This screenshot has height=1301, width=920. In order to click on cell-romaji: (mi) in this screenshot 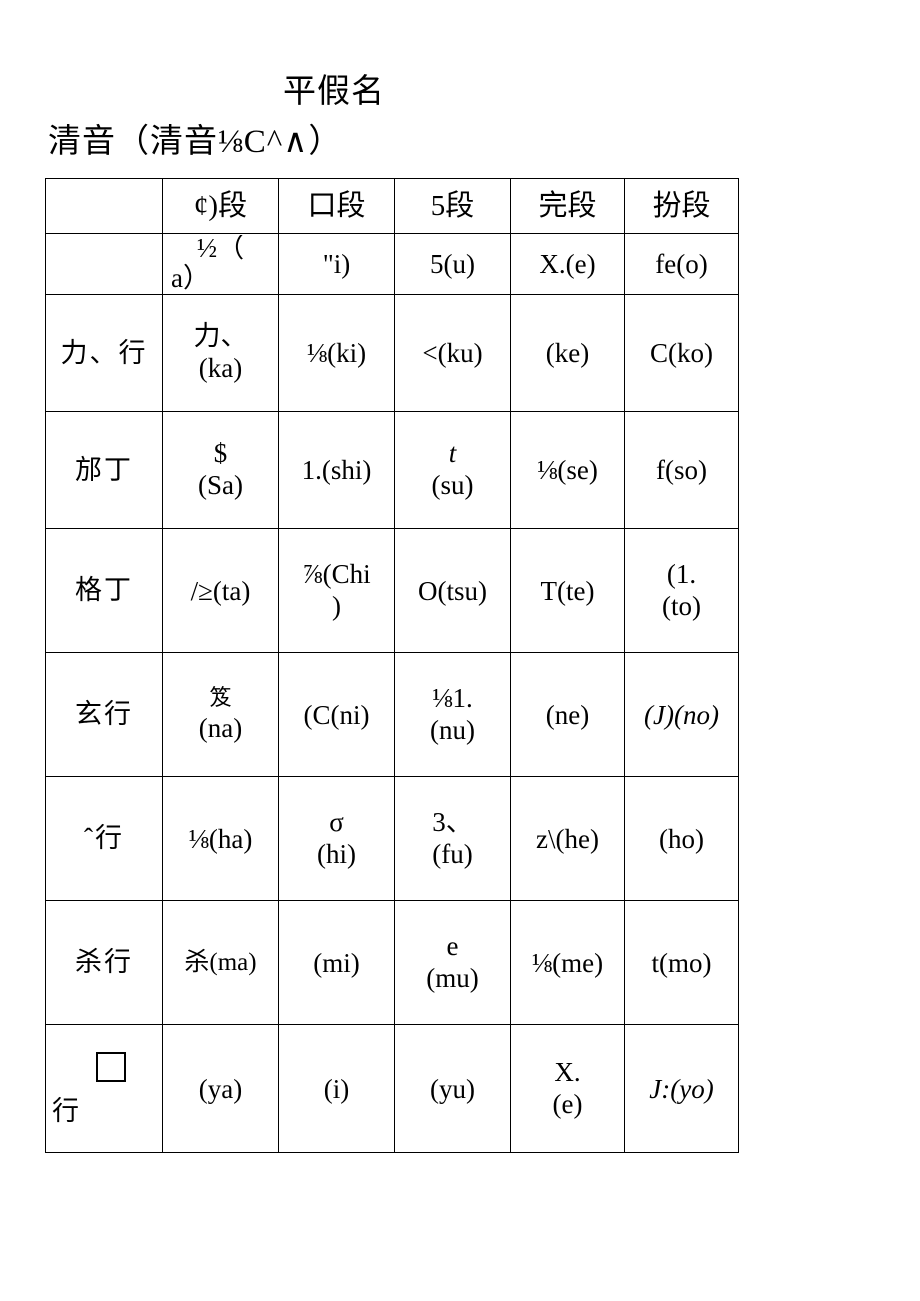, I will do `click(336, 962)`.